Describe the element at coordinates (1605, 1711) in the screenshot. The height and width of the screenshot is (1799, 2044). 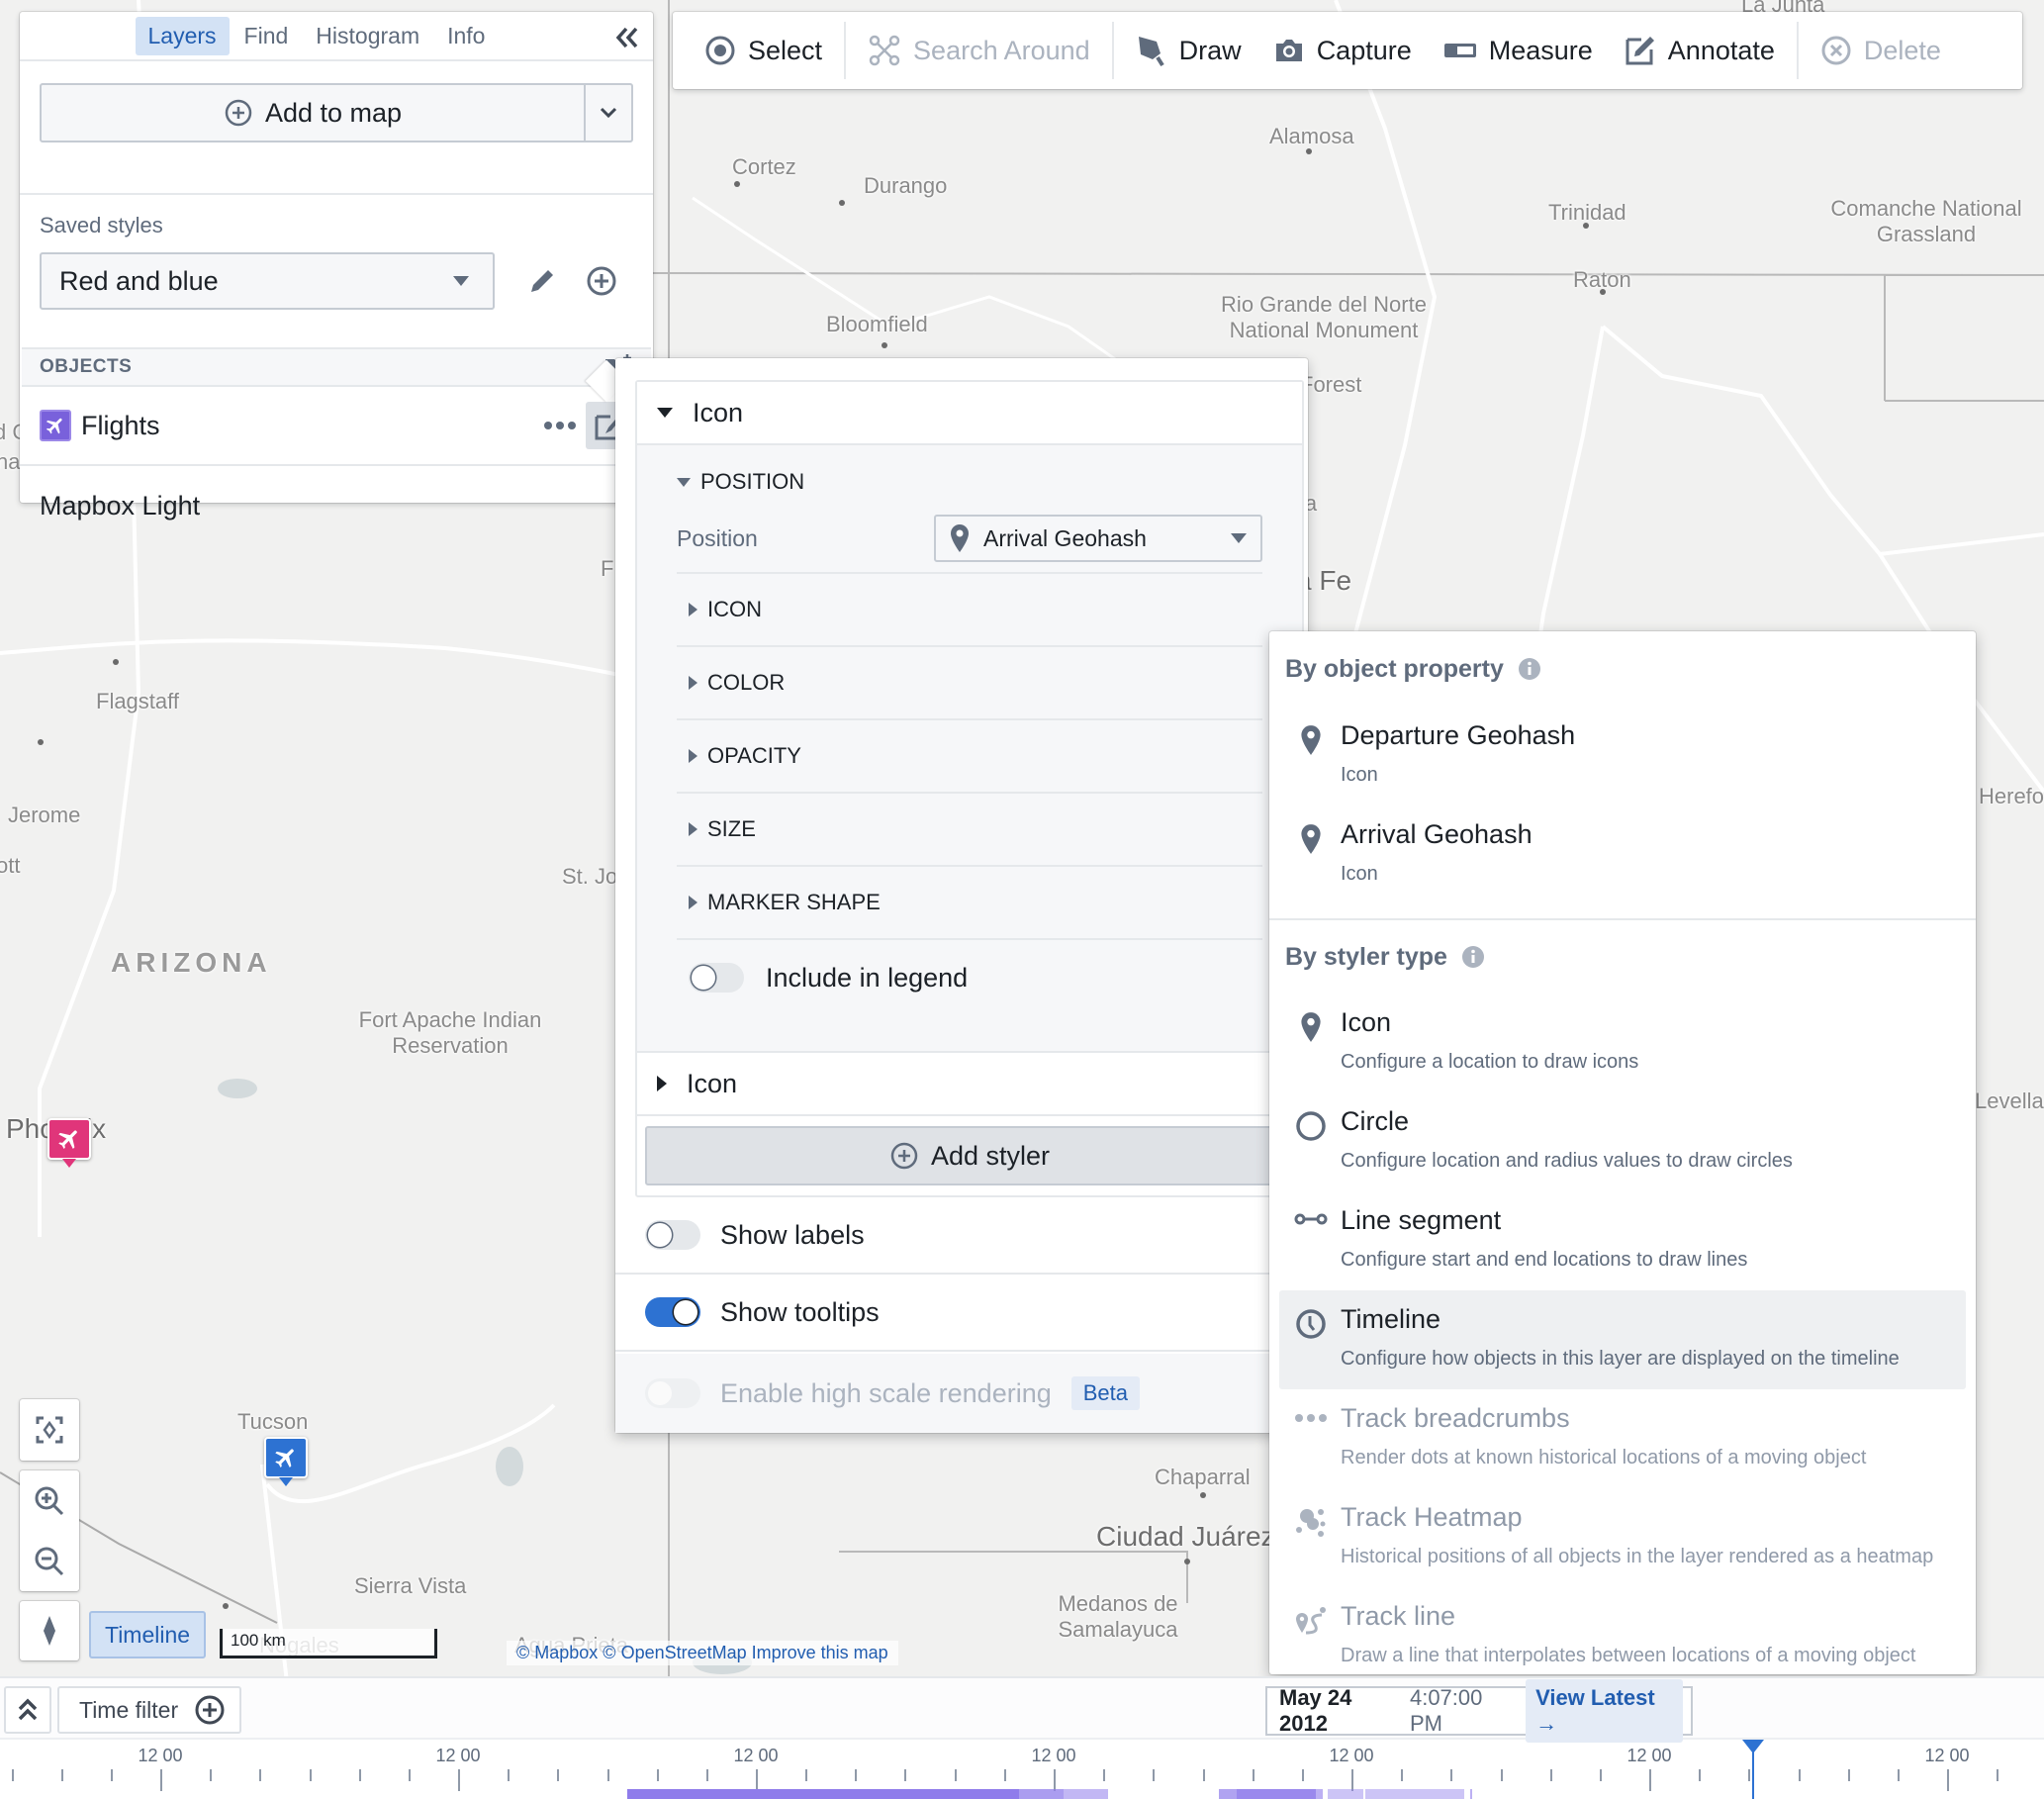
I see `view-latest-button: View Latest →` at that location.